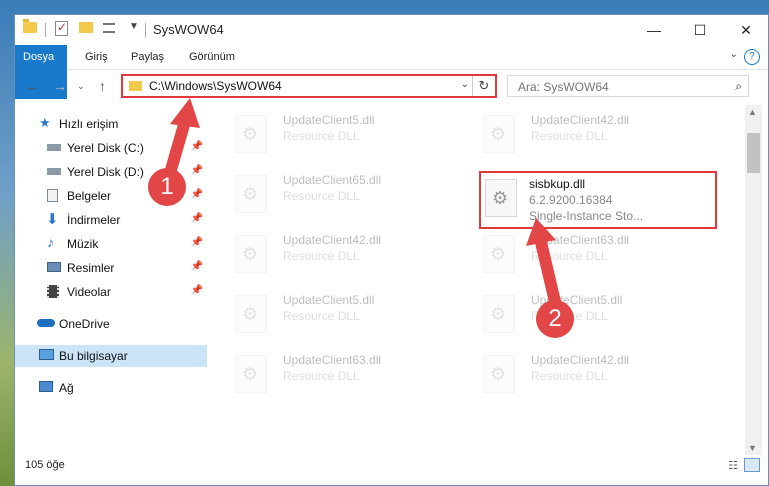 Image resolution: width=769 pixels, height=486 pixels. What do you see at coordinates (60, 86) in the screenshot?
I see `forward-arrow-icon: →` at bounding box center [60, 86].